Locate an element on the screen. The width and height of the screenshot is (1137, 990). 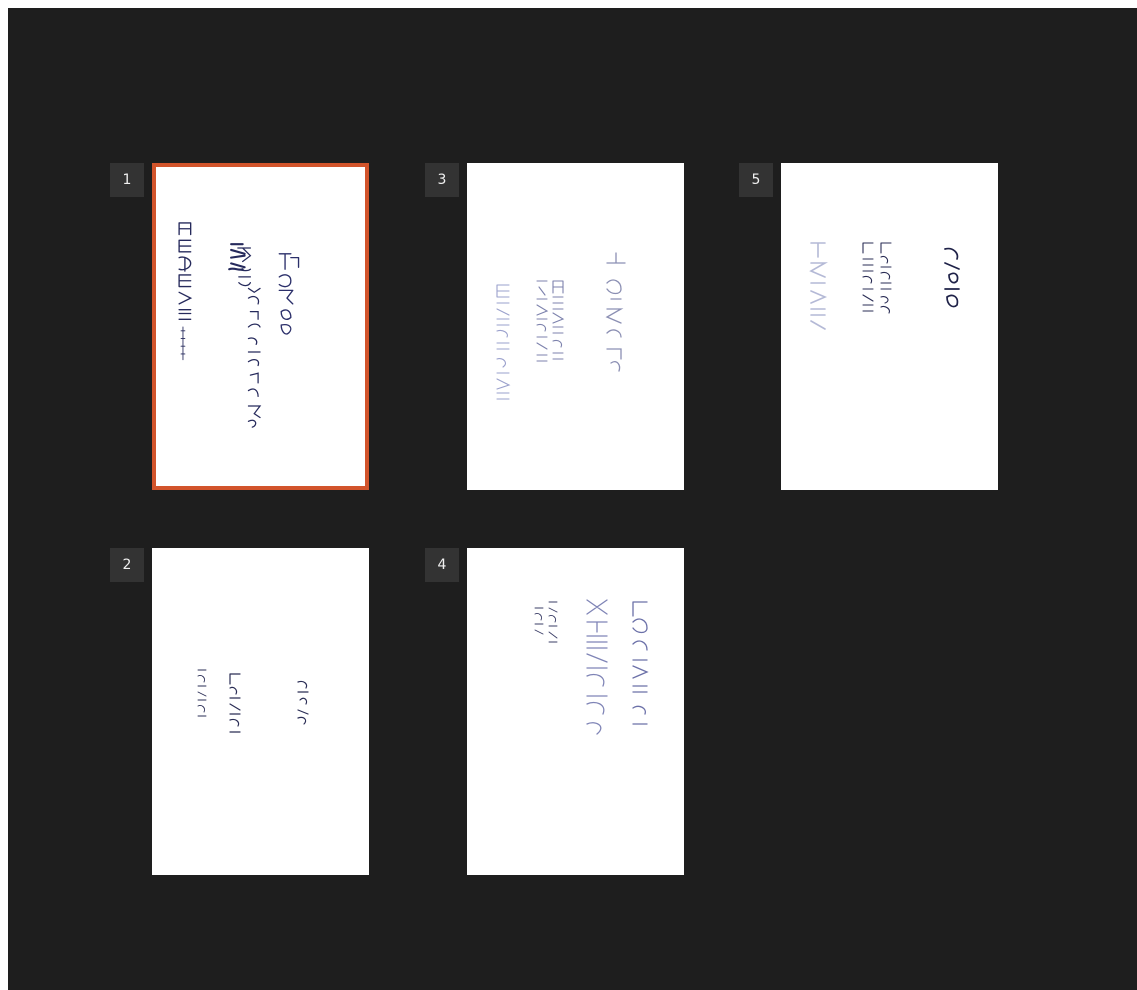
page-number-badge: 3 is located at coordinates (442, 180).